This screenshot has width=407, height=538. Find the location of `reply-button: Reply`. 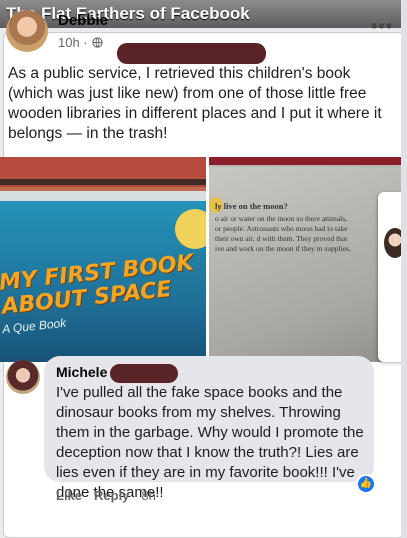

reply-button: Reply is located at coordinates (111, 495).